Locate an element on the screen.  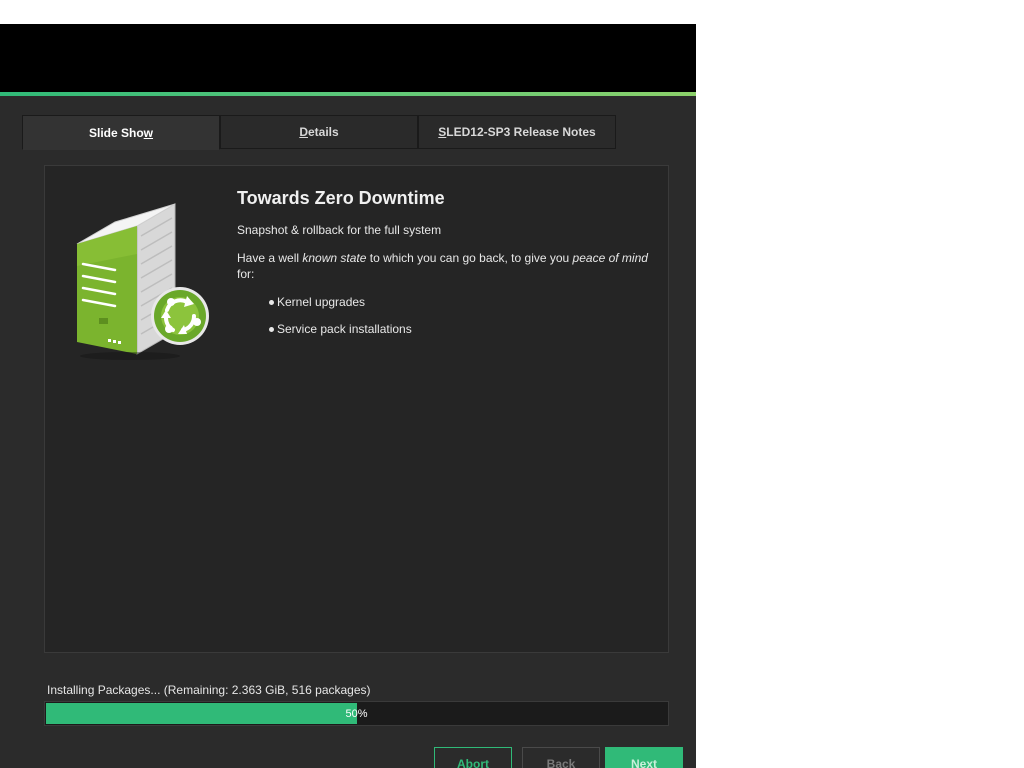
tab-label: Slide Sho is located at coordinates (116, 132).